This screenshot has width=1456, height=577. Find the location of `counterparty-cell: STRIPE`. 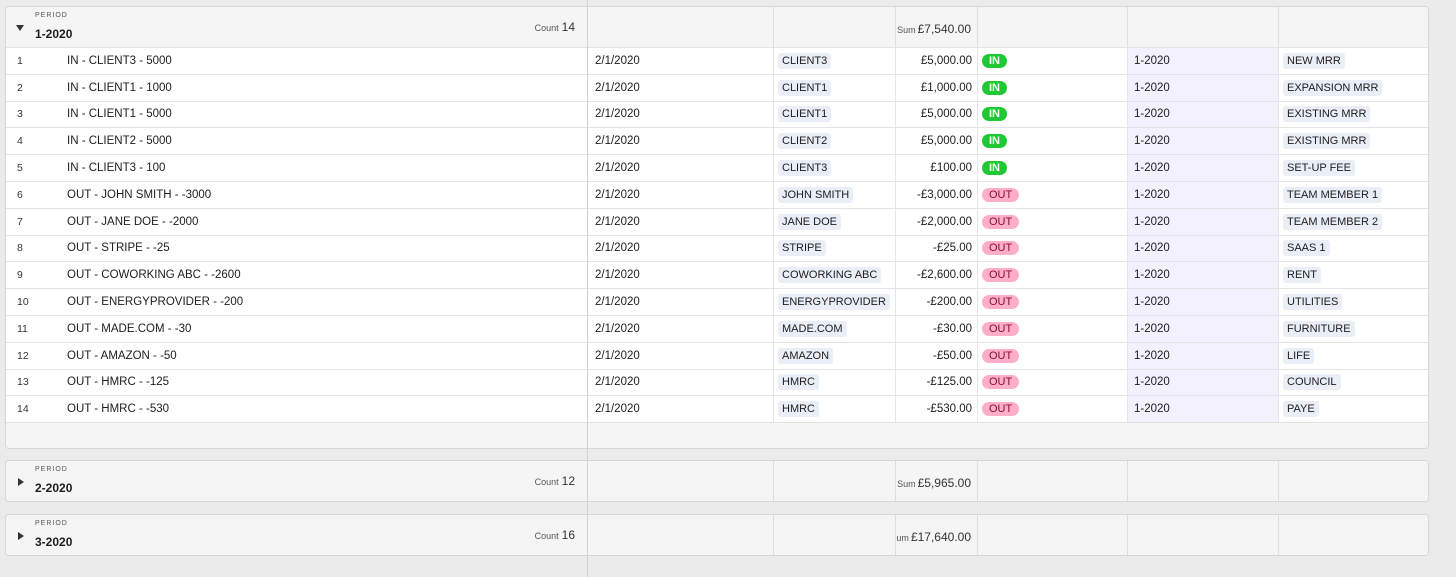

counterparty-cell: STRIPE is located at coordinates (835, 248).